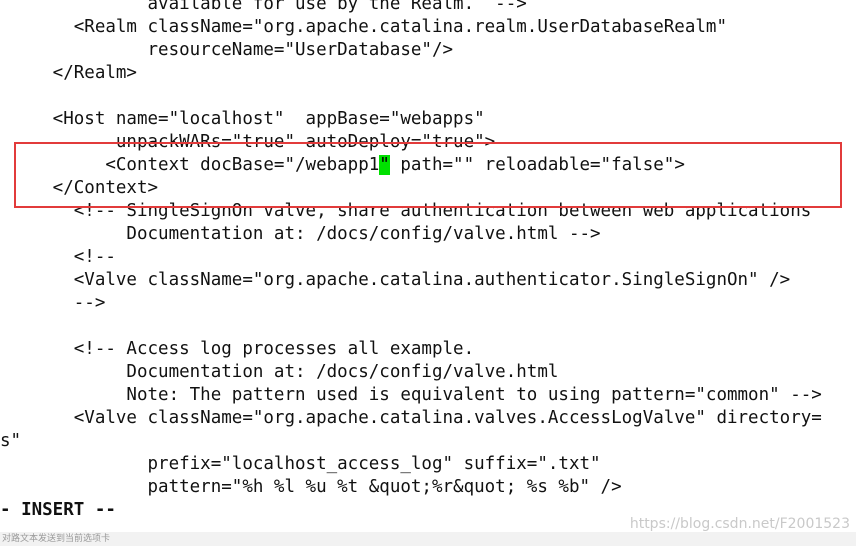  Describe the element at coordinates (58, 257) in the screenshot. I see `code-line: <!--` at that location.